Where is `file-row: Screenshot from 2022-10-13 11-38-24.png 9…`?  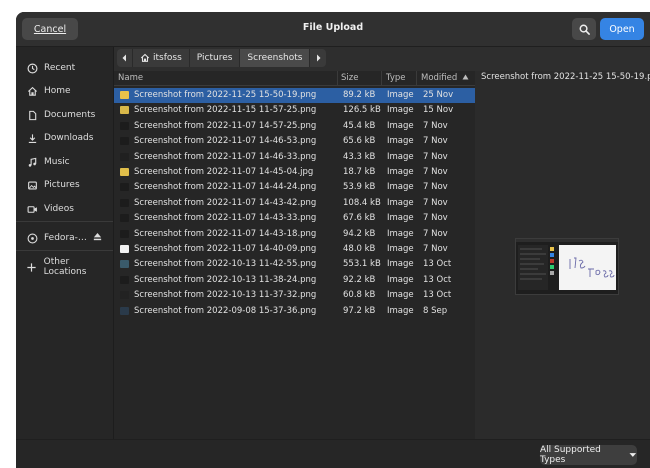
file-row: Screenshot from 2022-10-13 11-38-24.png 9… is located at coordinates (294, 280).